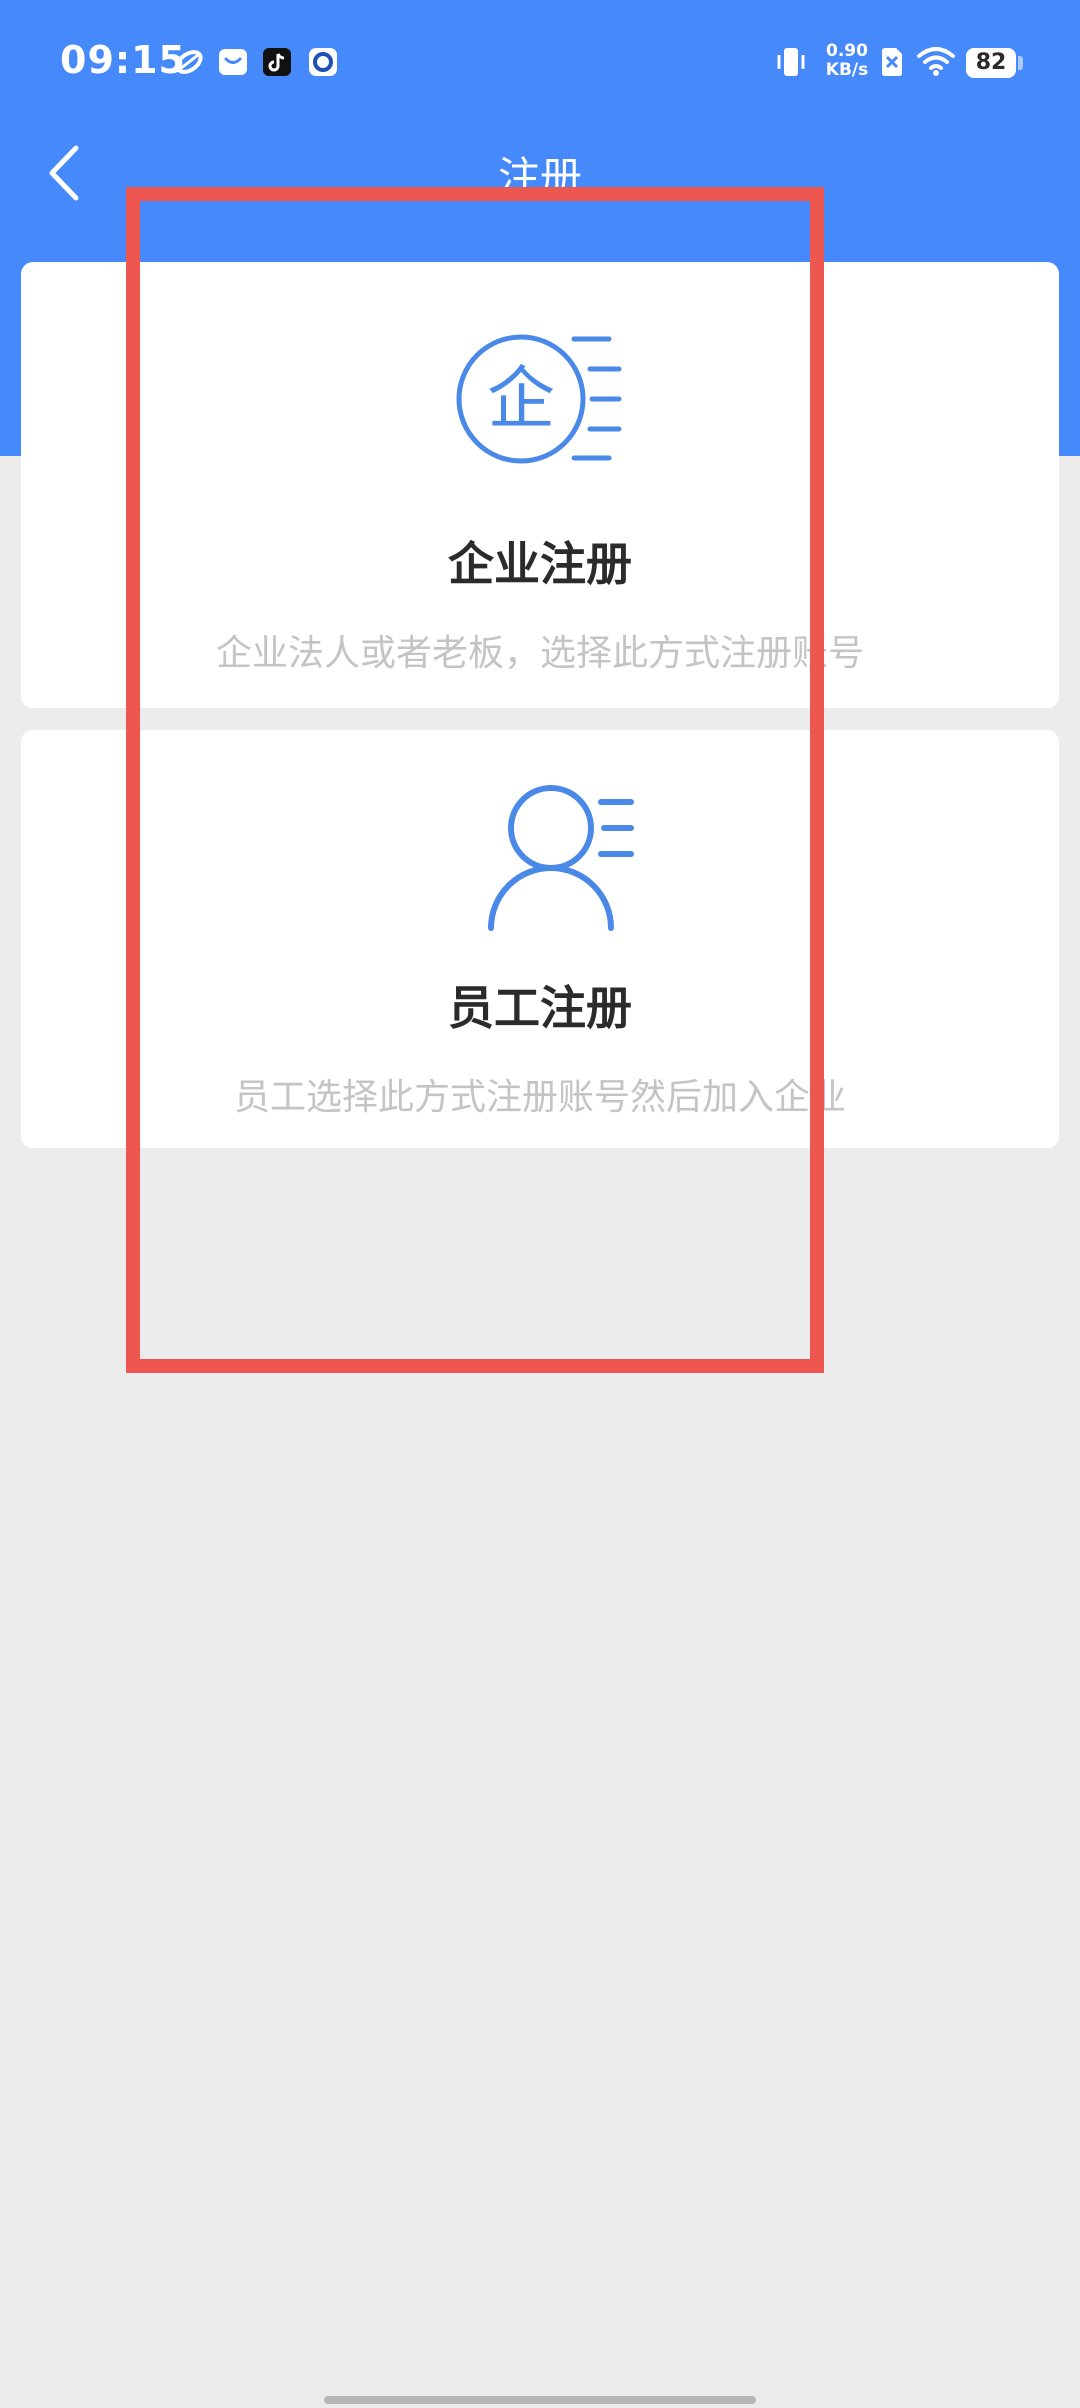 The height and width of the screenshot is (2408, 1080). What do you see at coordinates (847, 51) in the screenshot?
I see `network-speed-value: 0.90` at bounding box center [847, 51].